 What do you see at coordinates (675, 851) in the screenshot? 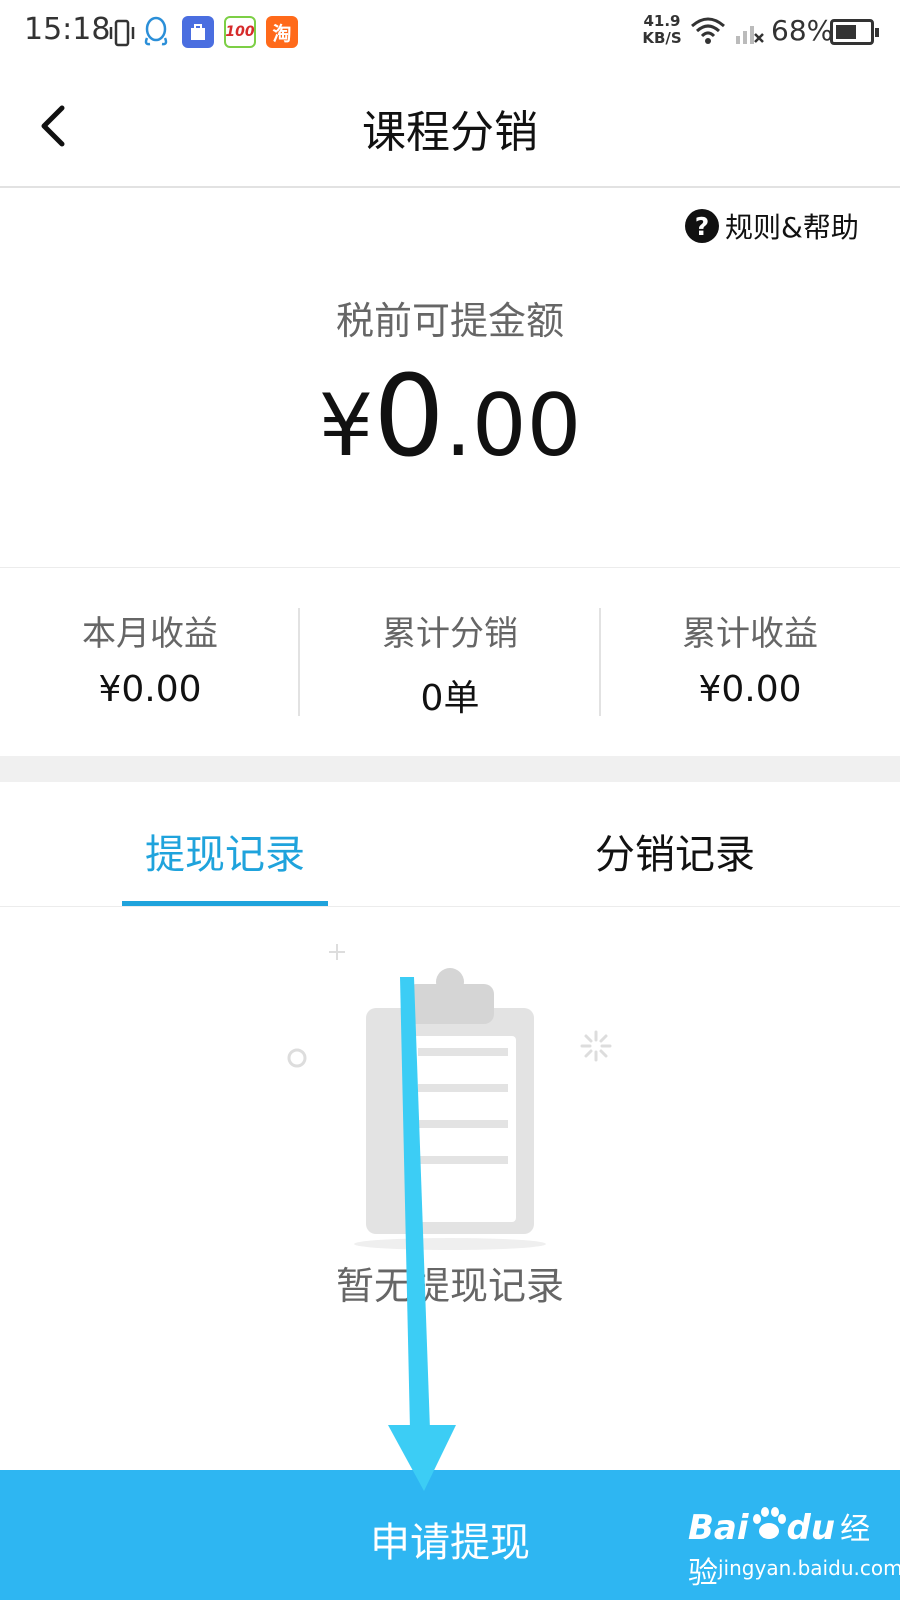
I see `tab-distribution-records: 分销记录` at bounding box center [675, 851].